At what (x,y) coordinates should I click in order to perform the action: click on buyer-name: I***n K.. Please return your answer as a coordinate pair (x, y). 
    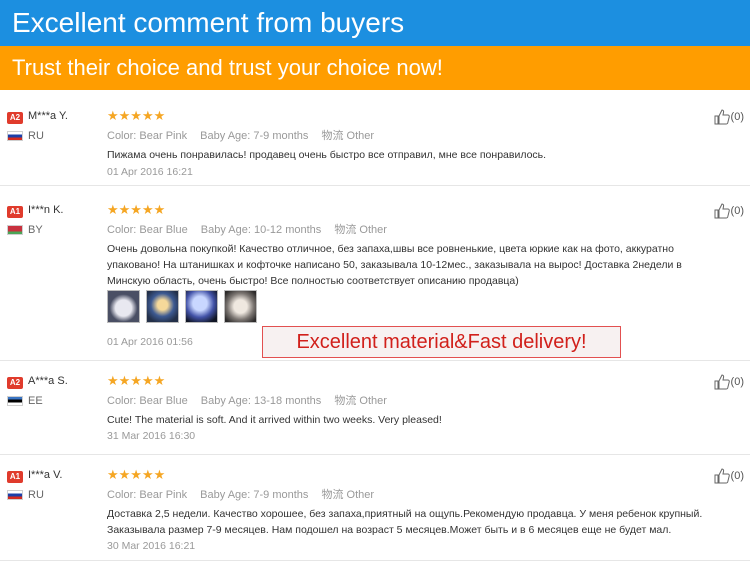
    Looking at the image, I should click on (46, 210).